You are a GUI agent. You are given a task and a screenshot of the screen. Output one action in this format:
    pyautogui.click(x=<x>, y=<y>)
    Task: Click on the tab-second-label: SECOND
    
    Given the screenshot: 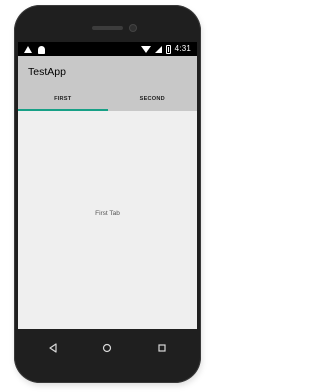 What is the action you would take?
    pyautogui.click(x=152, y=98)
    